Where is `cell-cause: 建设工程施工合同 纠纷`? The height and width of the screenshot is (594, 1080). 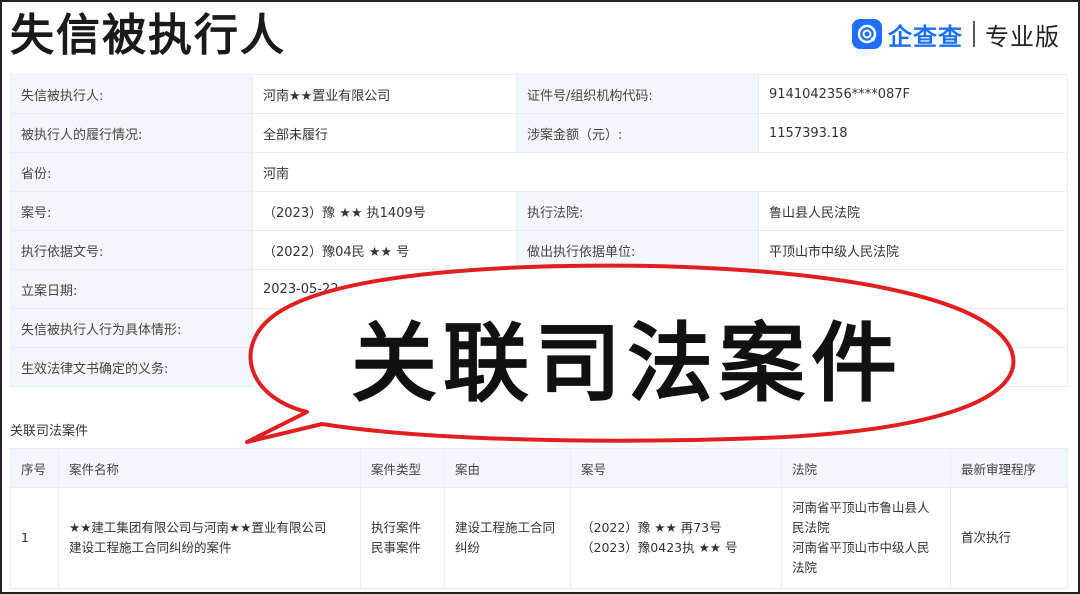 cell-cause: 建设工程施工合同 纠纷 is located at coordinates (507, 538).